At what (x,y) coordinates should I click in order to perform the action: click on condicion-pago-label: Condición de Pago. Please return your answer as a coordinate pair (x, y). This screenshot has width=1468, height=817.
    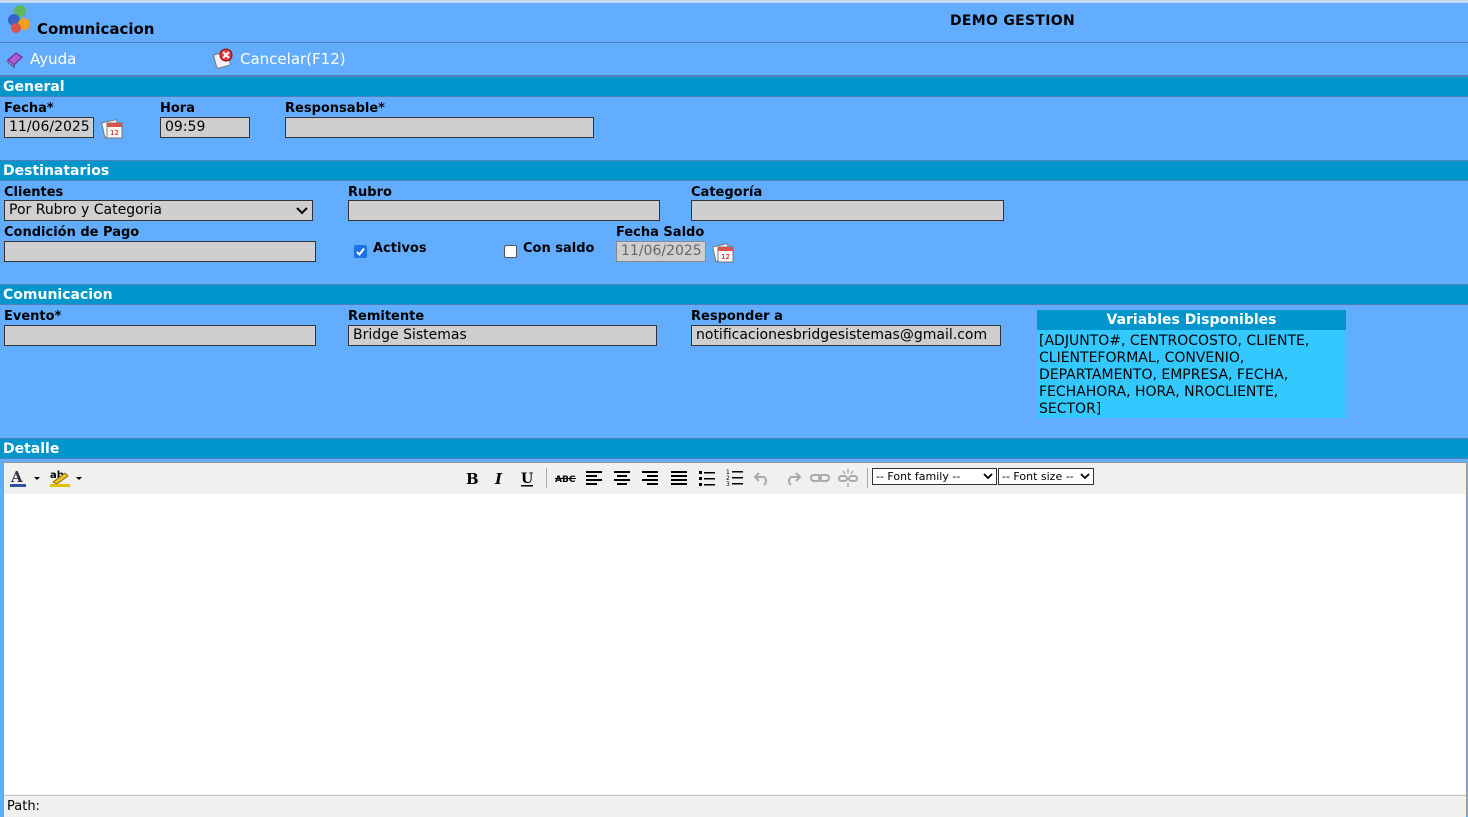
    Looking at the image, I should click on (72, 232).